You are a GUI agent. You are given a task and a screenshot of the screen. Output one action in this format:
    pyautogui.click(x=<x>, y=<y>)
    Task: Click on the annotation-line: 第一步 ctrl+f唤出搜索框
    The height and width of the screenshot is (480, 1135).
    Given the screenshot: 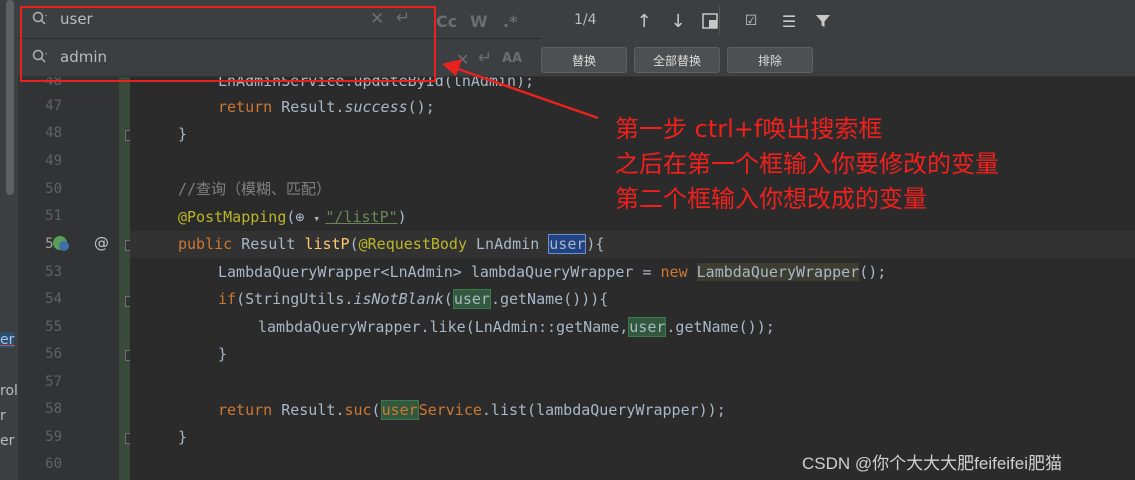 What is the action you would take?
    pyautogui.click(x=749, y=129)
    